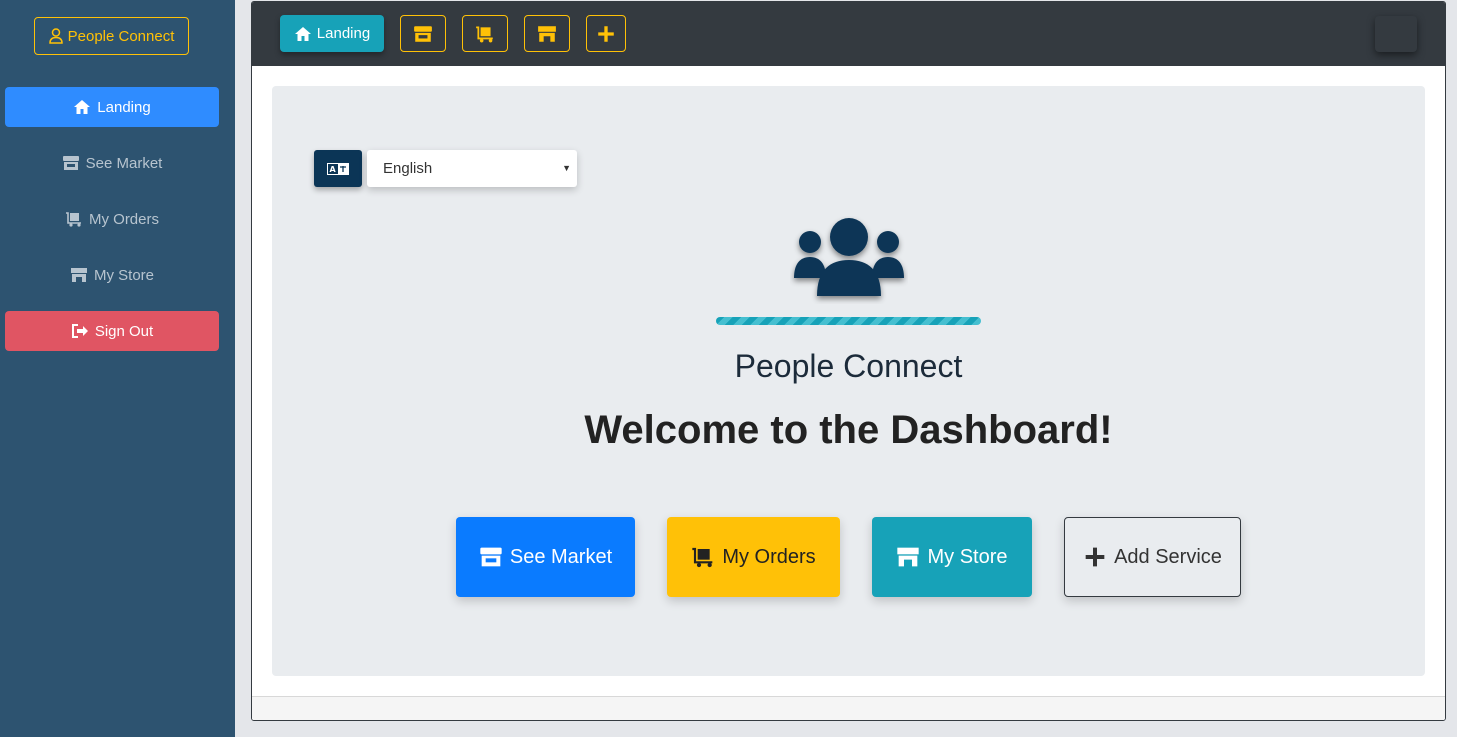  What do you see at coordinates (849, 257) in the screenshot?
I see `users-icon` at bounding box center [849, 257].